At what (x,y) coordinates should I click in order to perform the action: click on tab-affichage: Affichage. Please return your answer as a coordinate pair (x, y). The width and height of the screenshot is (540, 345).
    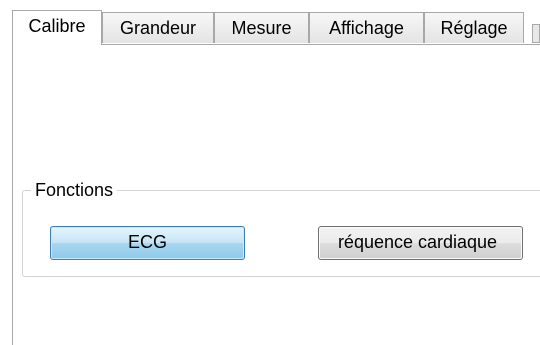
    Looking at the image, I should click on (366, 27).